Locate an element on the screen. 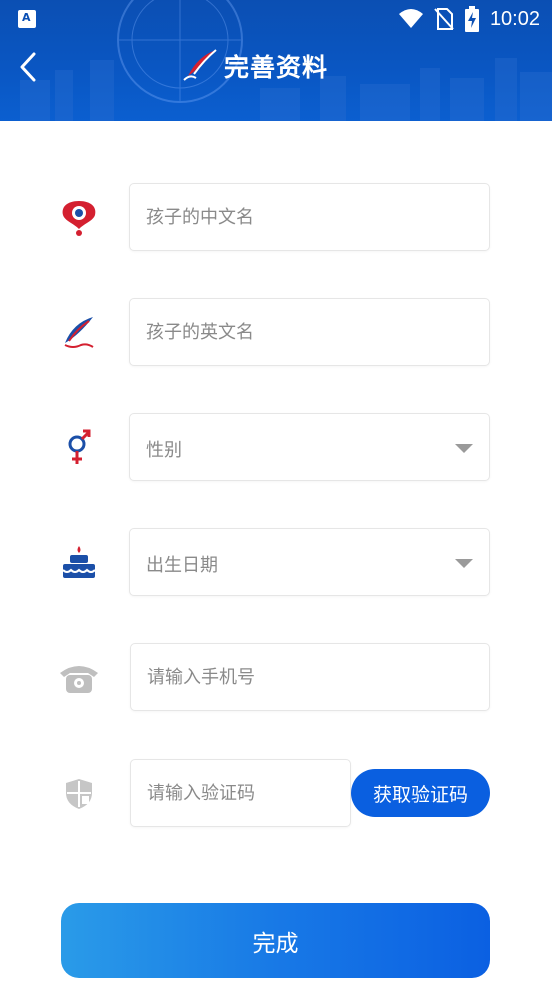 This screenshot has height=983, width=552. verification-code-input is located at coordinates (240, 793).